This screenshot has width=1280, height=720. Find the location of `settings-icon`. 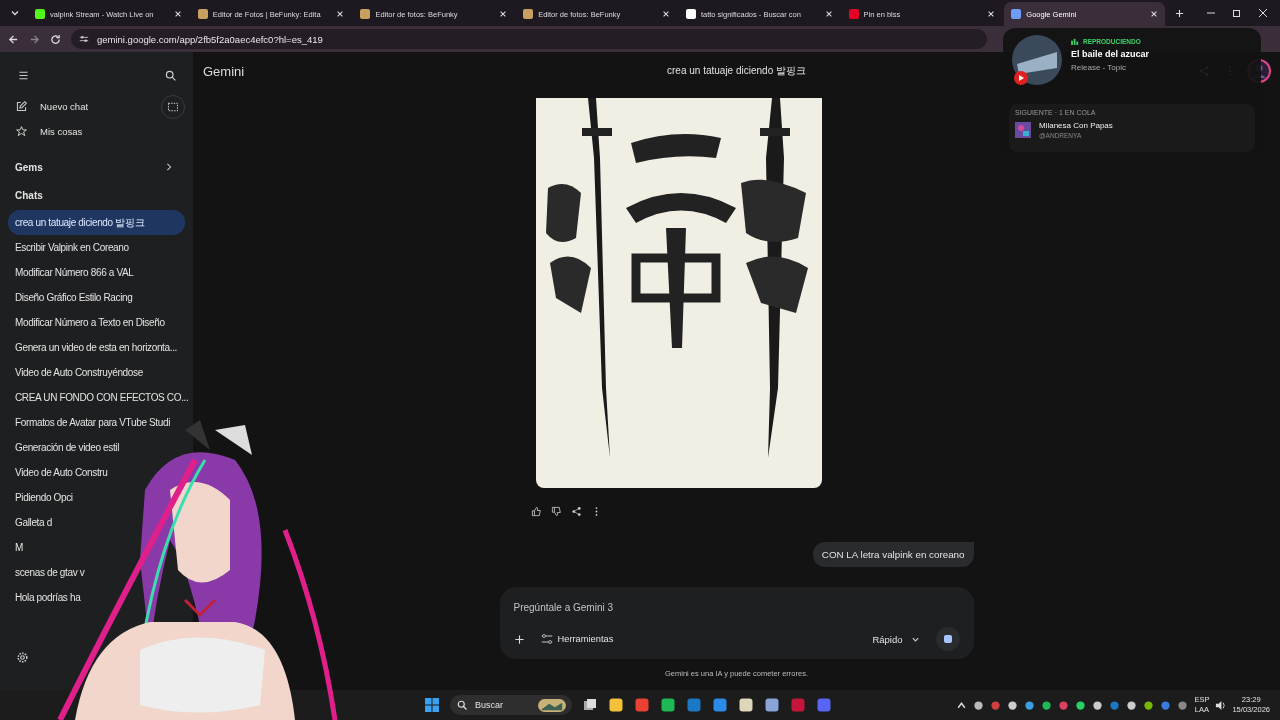

settings-icon is located at coordinates (22, 657).